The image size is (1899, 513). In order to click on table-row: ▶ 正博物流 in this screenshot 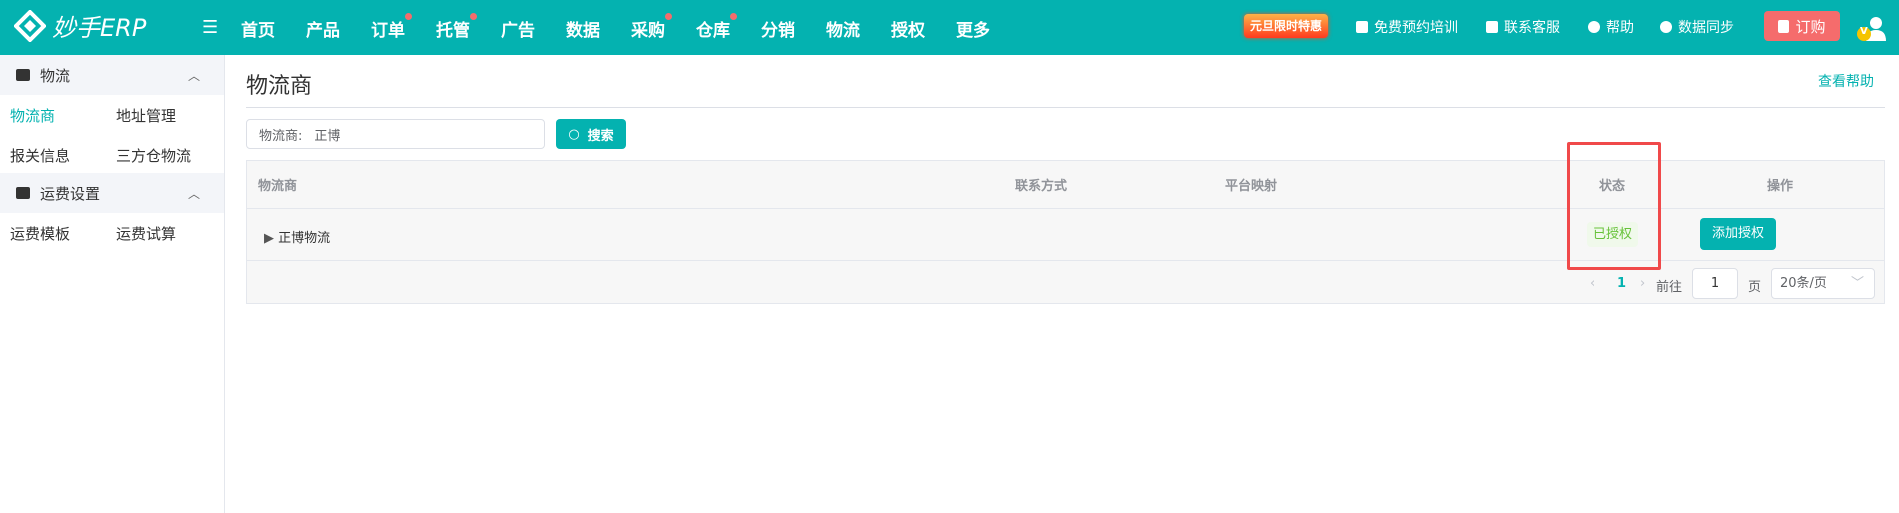, I will do `click(297, 236)`.